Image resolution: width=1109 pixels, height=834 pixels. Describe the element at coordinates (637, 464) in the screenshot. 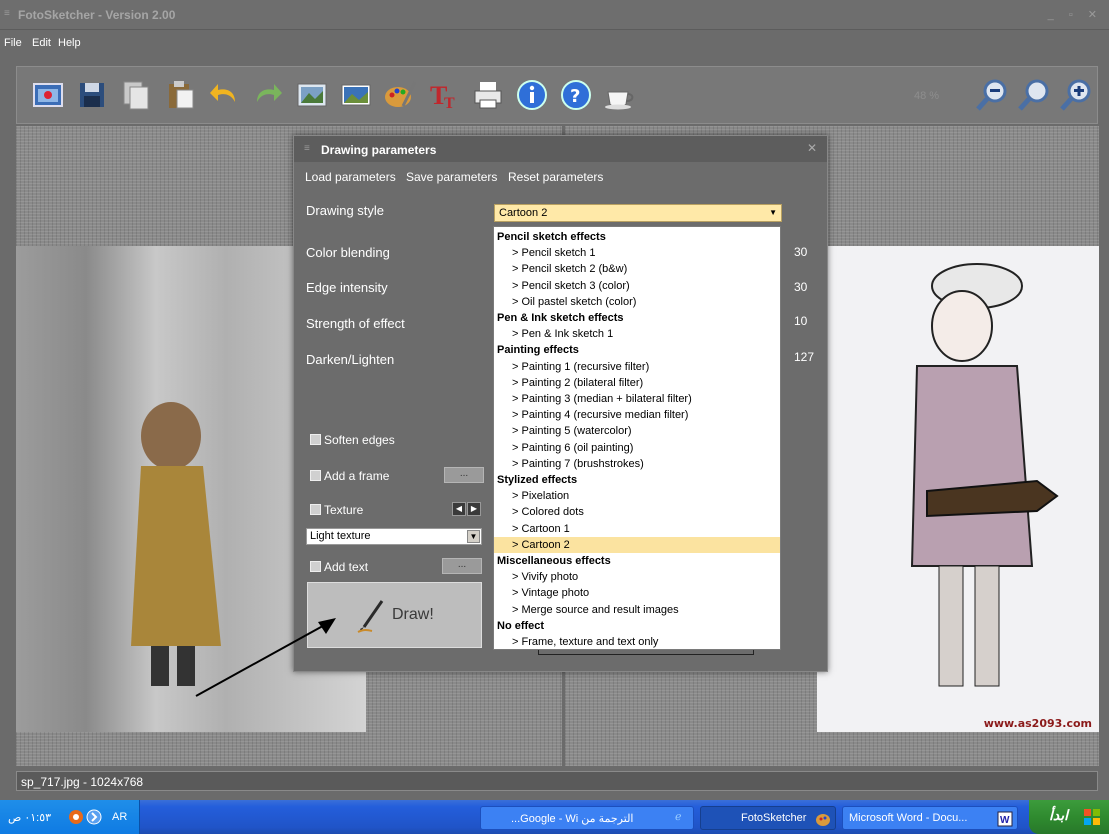

I see `dropdown-option: > Painting 7 (brushstrokes)` at that location.